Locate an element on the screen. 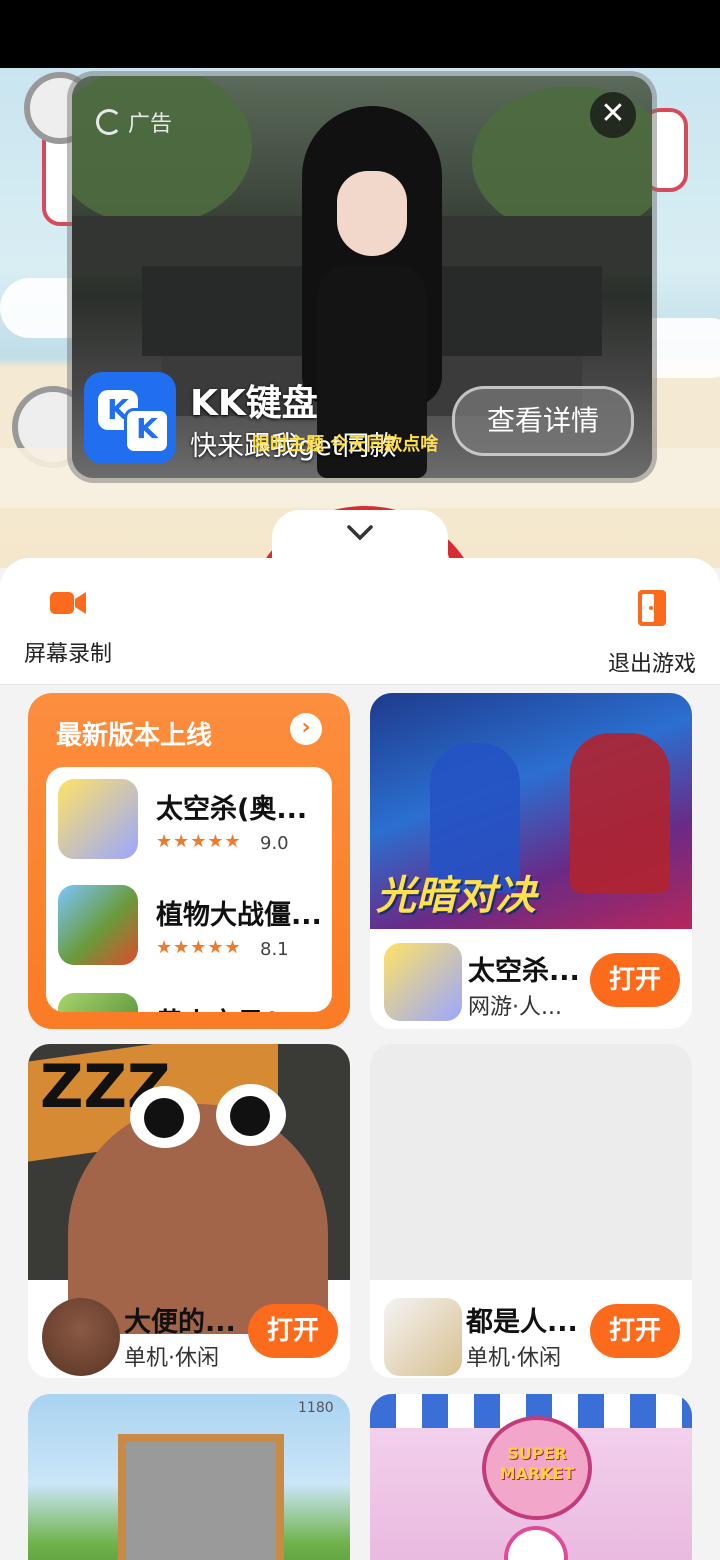 Image resolution: width=720 pixels, height=1560 pixels. game-card: 光暗对决 太空杀... 网游·人... 打开 is located at coordinates (531, 861).